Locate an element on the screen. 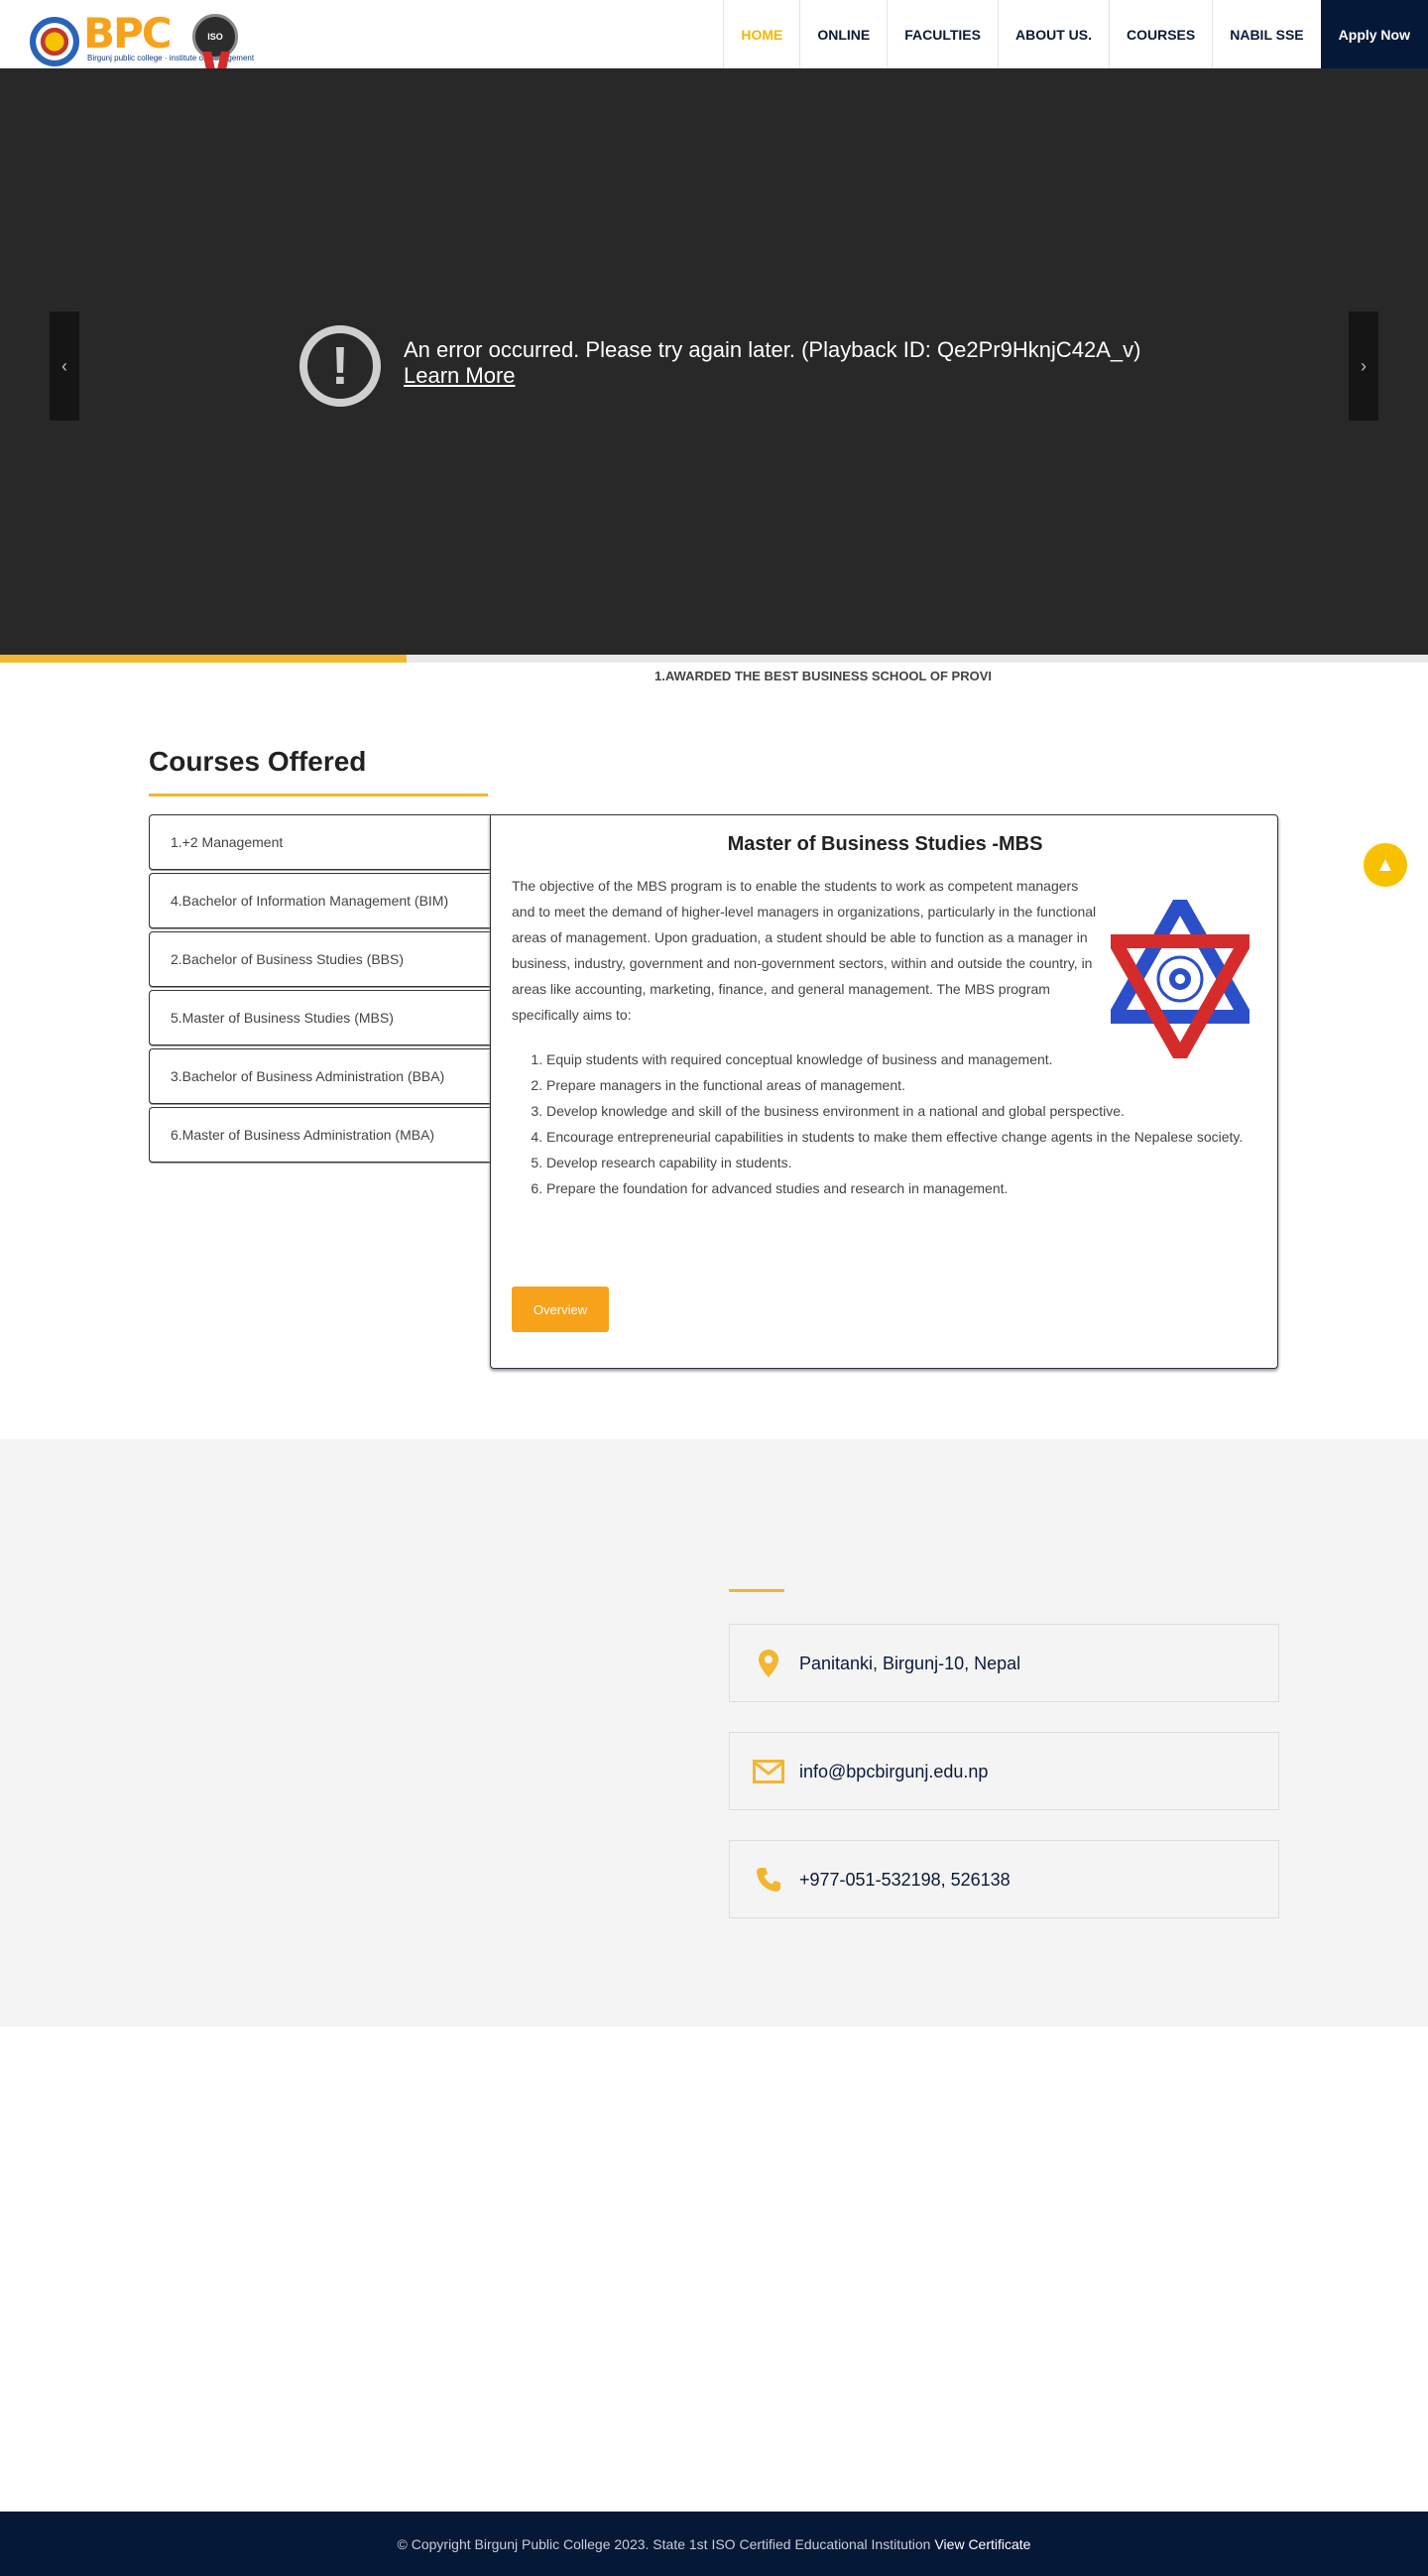 Image resolution: width=1428 pixels, height=2576 pixels. nav-nabil-sse: NABIL SSE is located at coordinates (1266, 34).